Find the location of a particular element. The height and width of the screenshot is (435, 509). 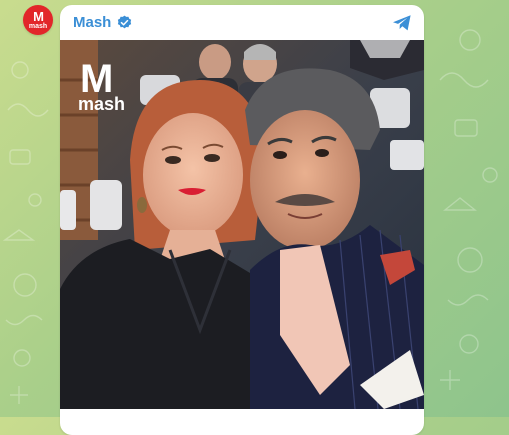

channel-name: Mash is located at coordinates (92, 22).